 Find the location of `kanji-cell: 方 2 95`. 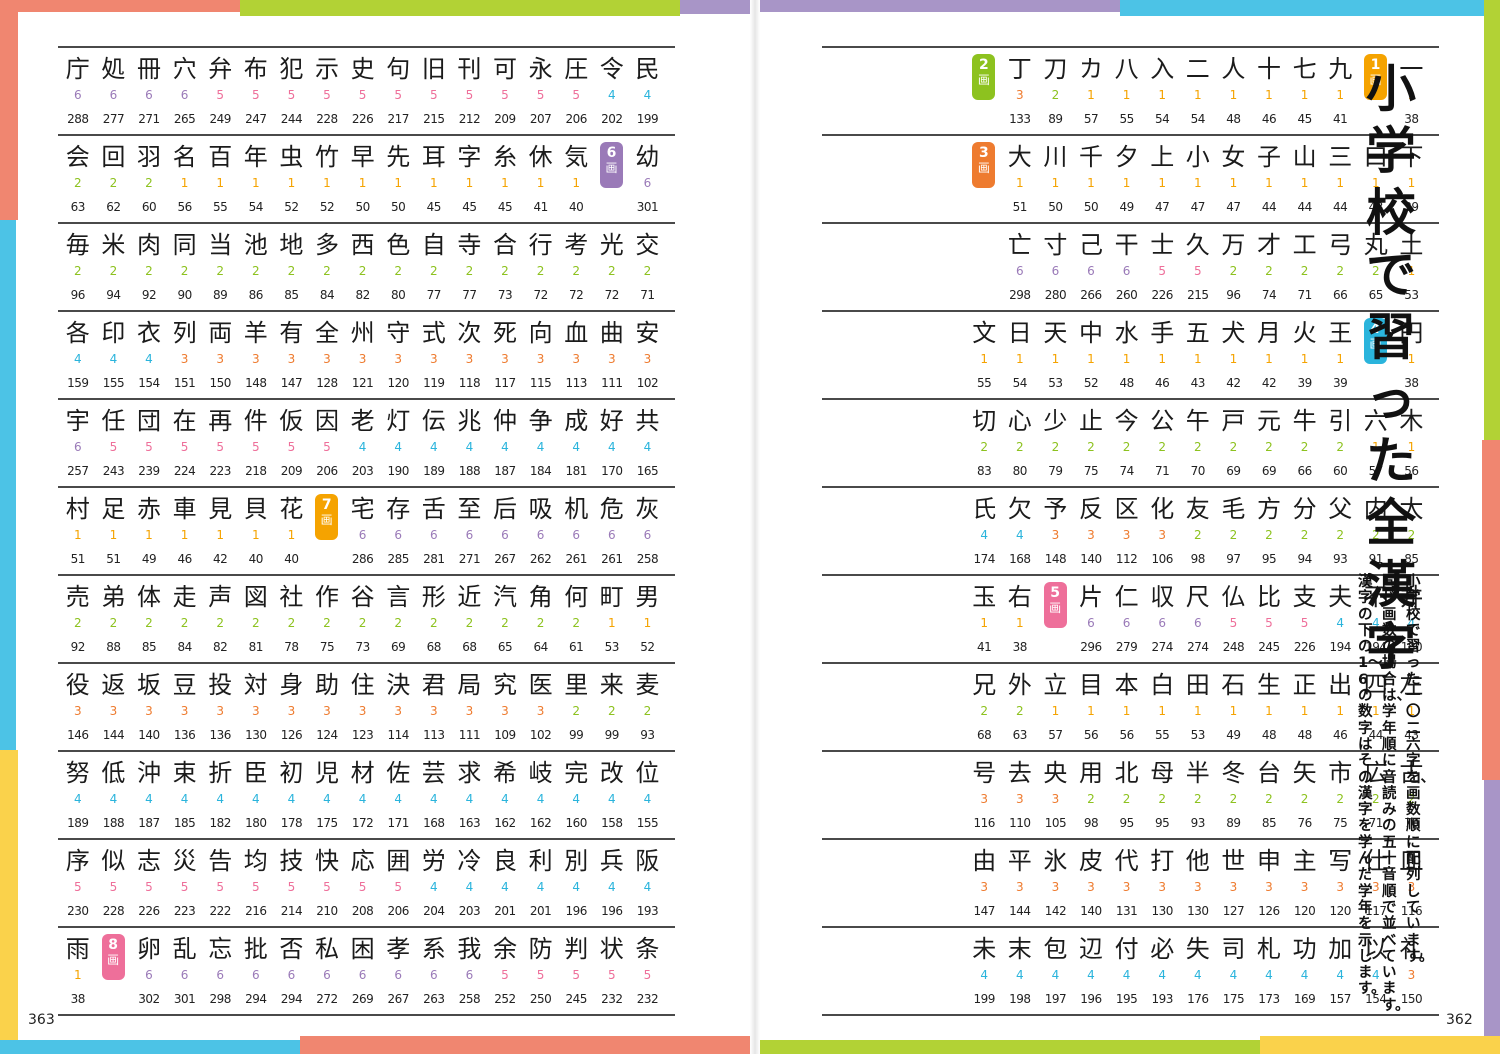

kanji-cell: 方 2 95 is located at coordinates (1269, 531).